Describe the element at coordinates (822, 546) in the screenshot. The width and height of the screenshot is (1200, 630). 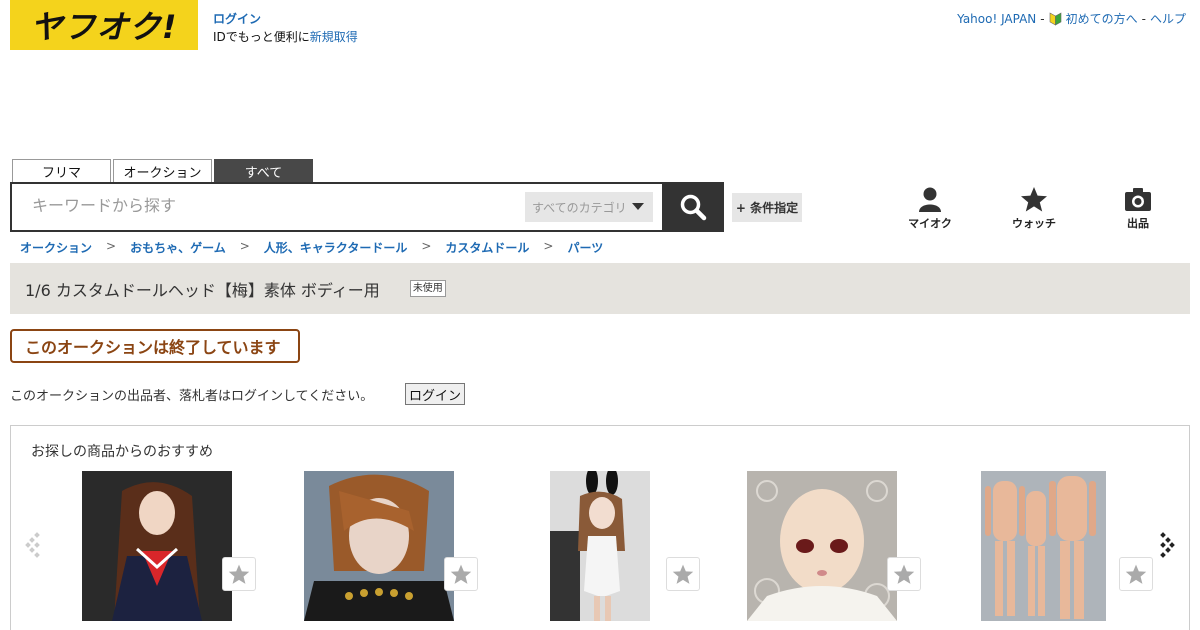
I see `product-image-doll-head-lace` at that location.